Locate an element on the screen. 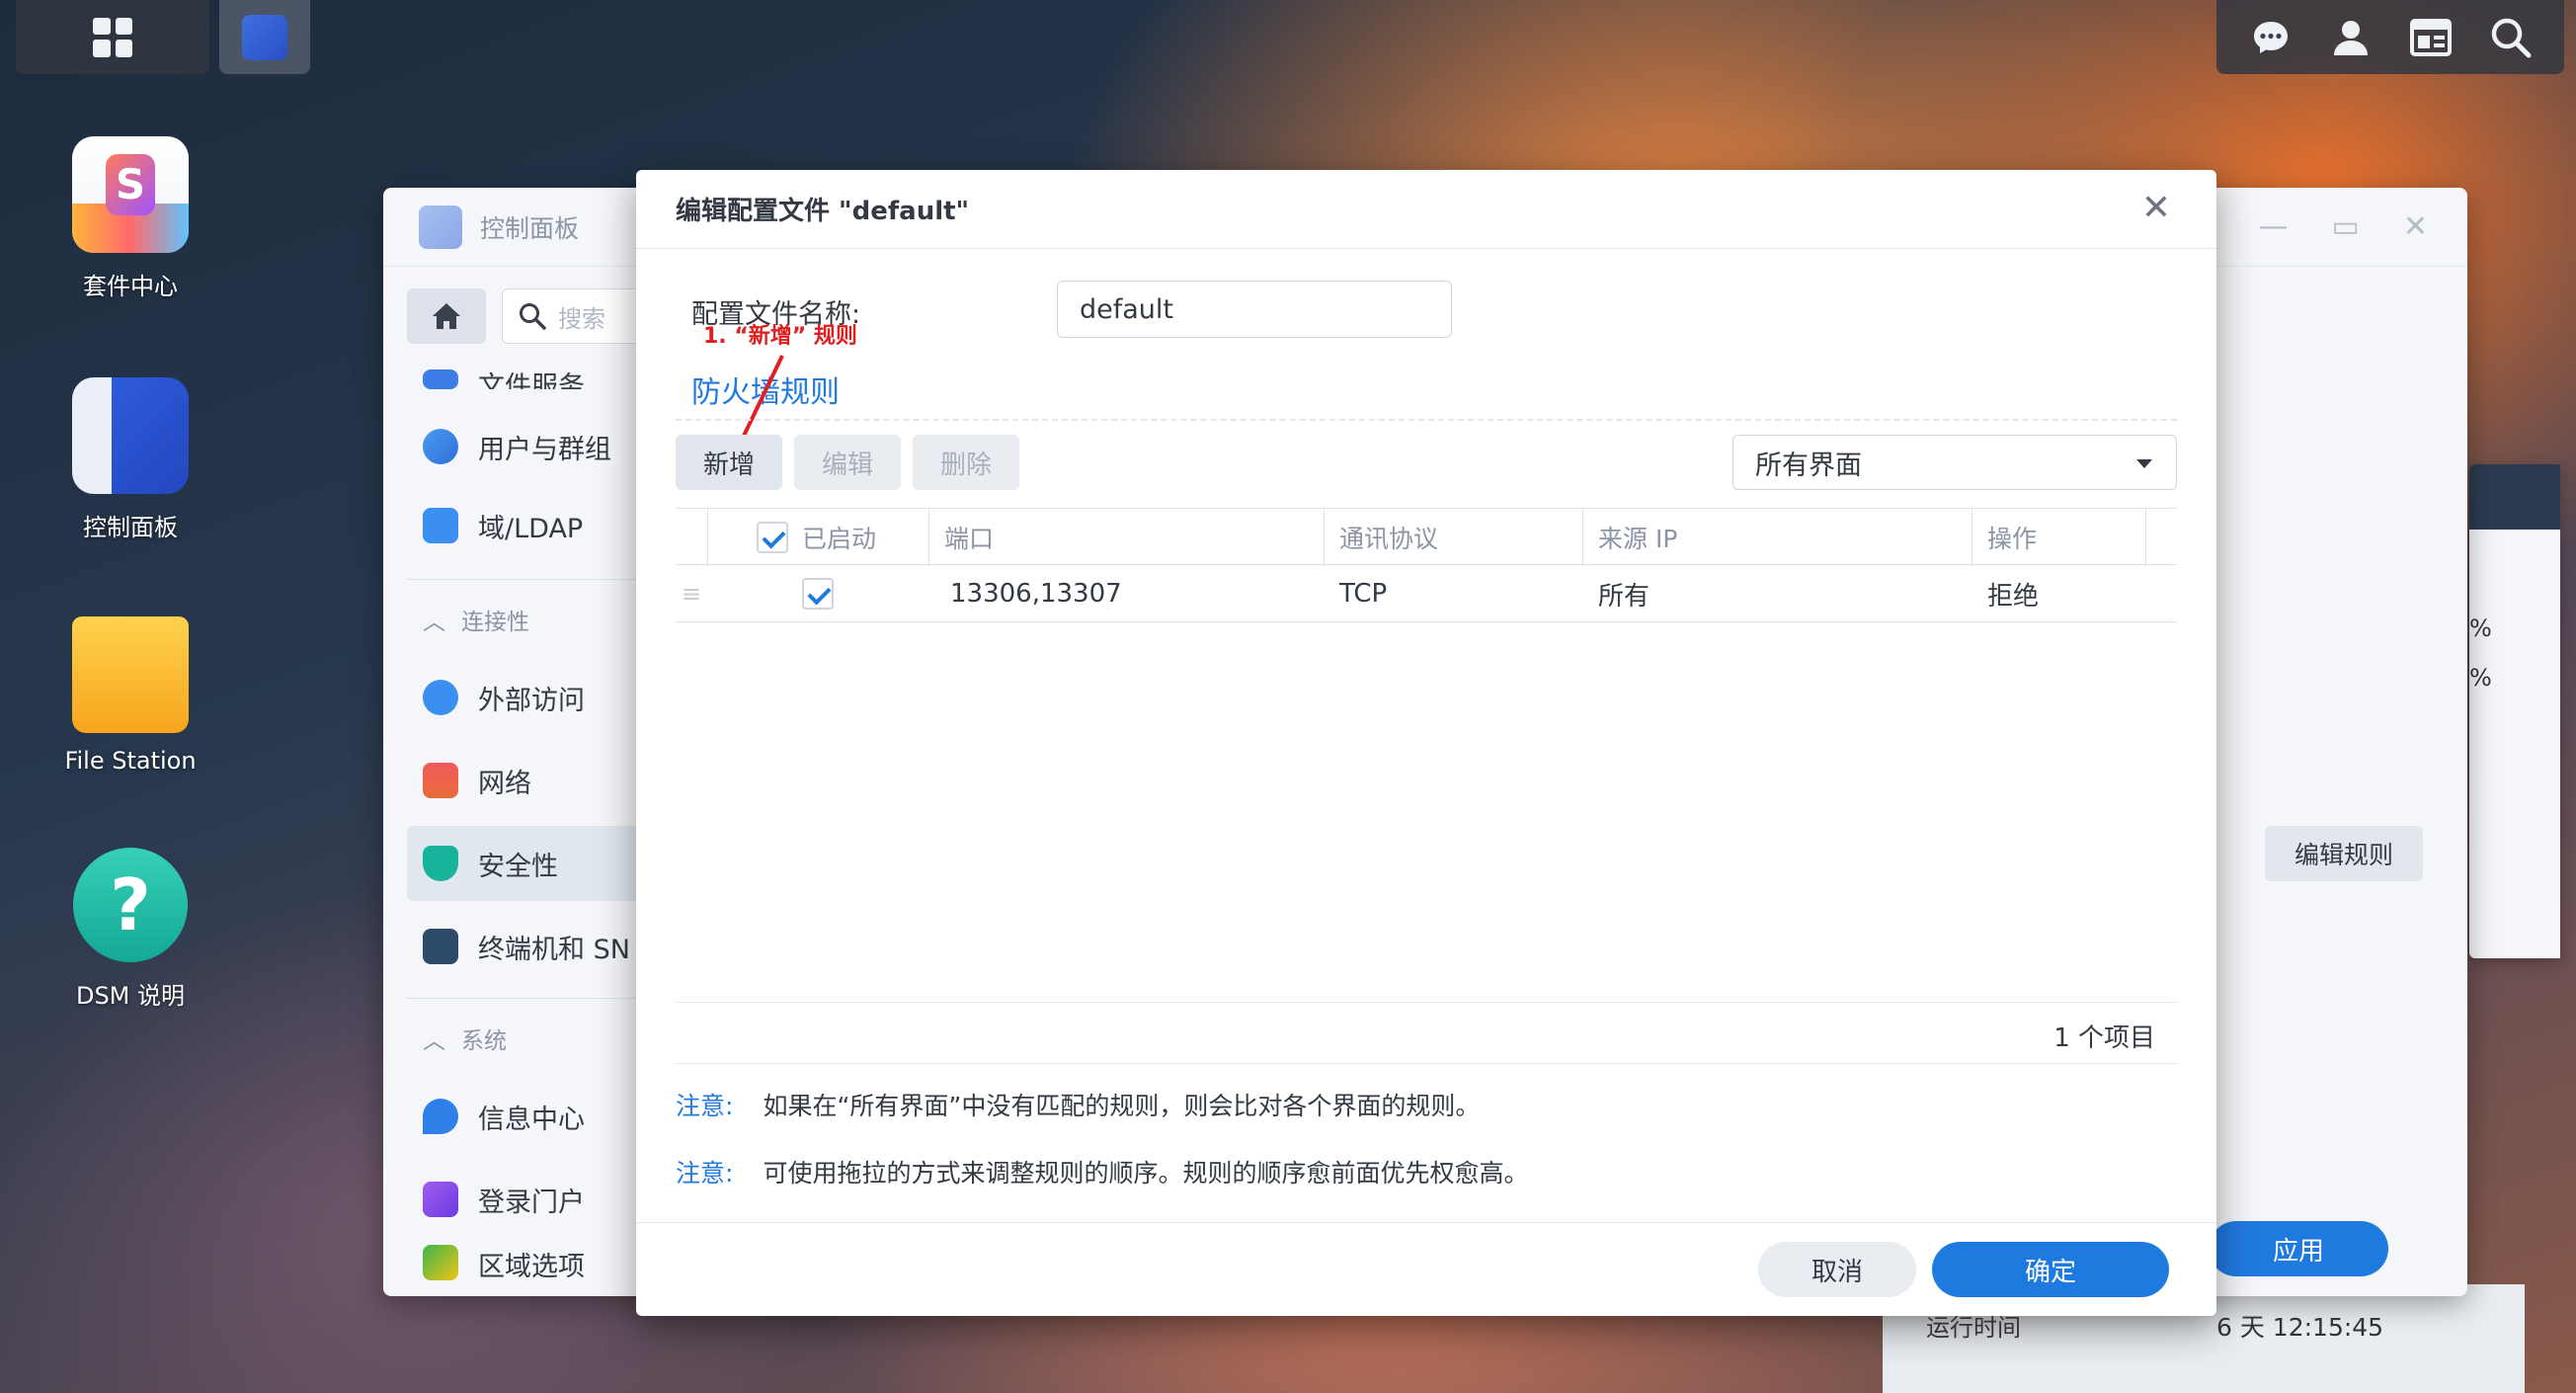 The width and height of the screenshot is (2576, 1393). add-rule-button: 新增 is located at coordinates (729, 462).